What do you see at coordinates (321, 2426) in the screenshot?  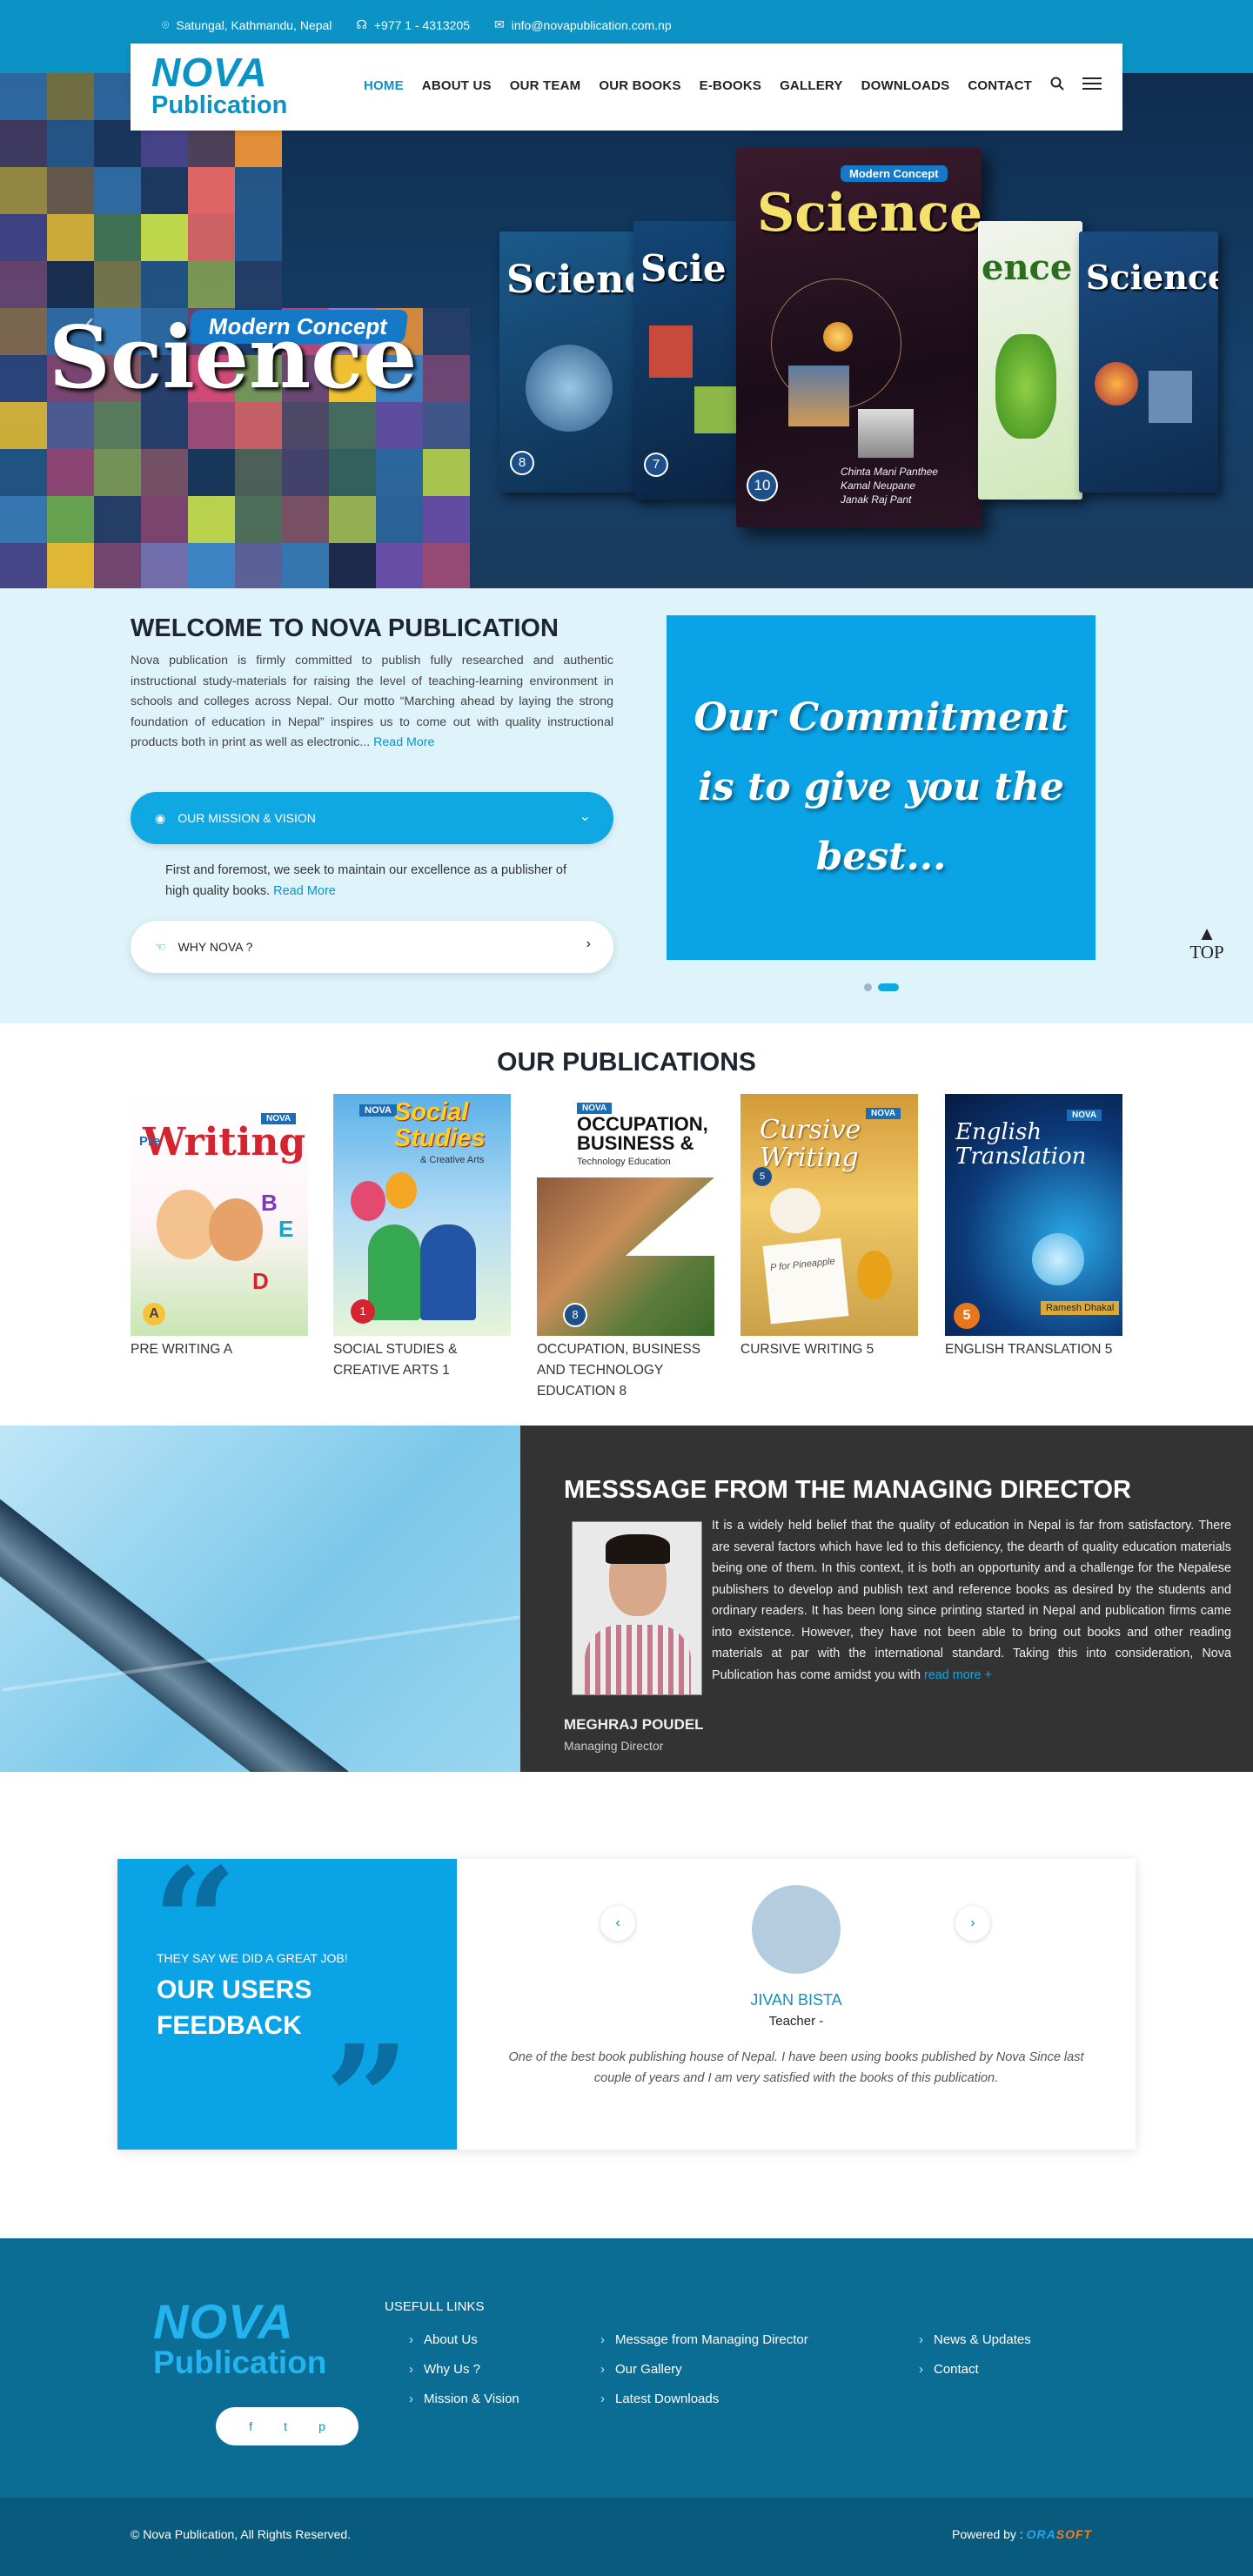 I see `pinterest-icon: p` at bounding box center [321, 2426].